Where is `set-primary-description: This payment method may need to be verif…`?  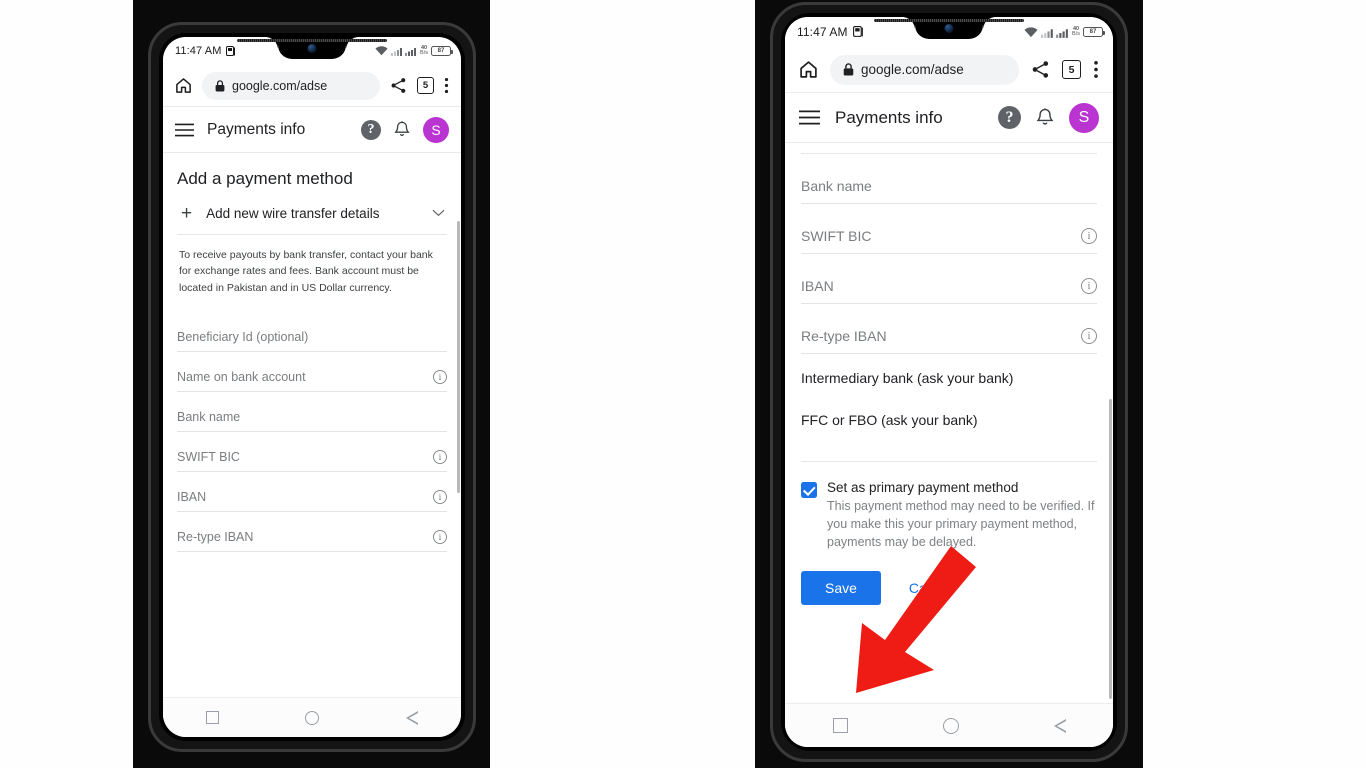
set-primary-description: This payment method may need to be verif… is located at coordinates (961, 524).